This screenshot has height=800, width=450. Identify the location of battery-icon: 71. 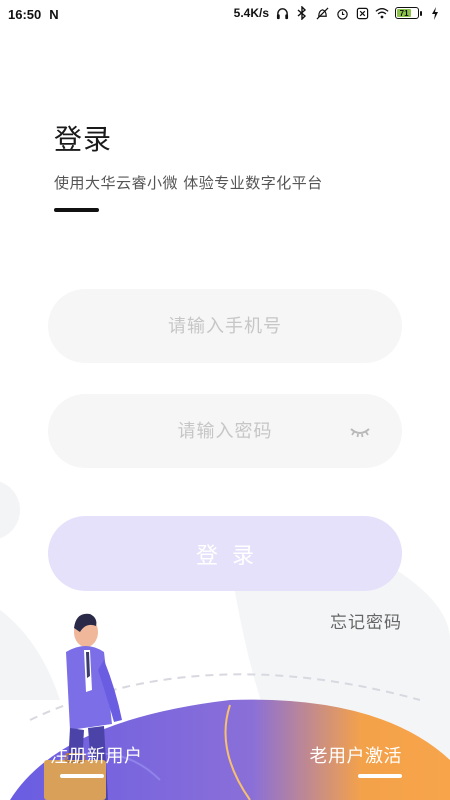
(408, 13).